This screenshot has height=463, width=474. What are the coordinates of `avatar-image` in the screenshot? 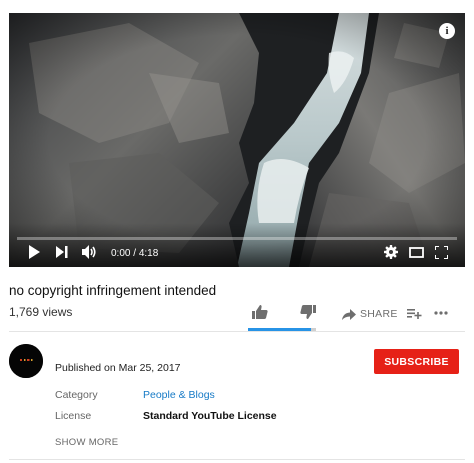 It's located at (26, 361).